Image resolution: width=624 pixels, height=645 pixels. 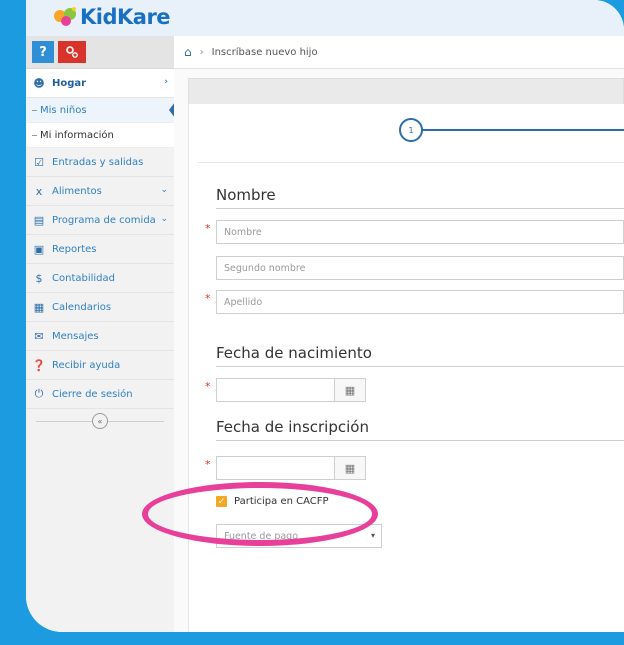 I want to click on section-title-fecha-nacimiento: Fecha de nacimiento, so click(x=294, y=353).